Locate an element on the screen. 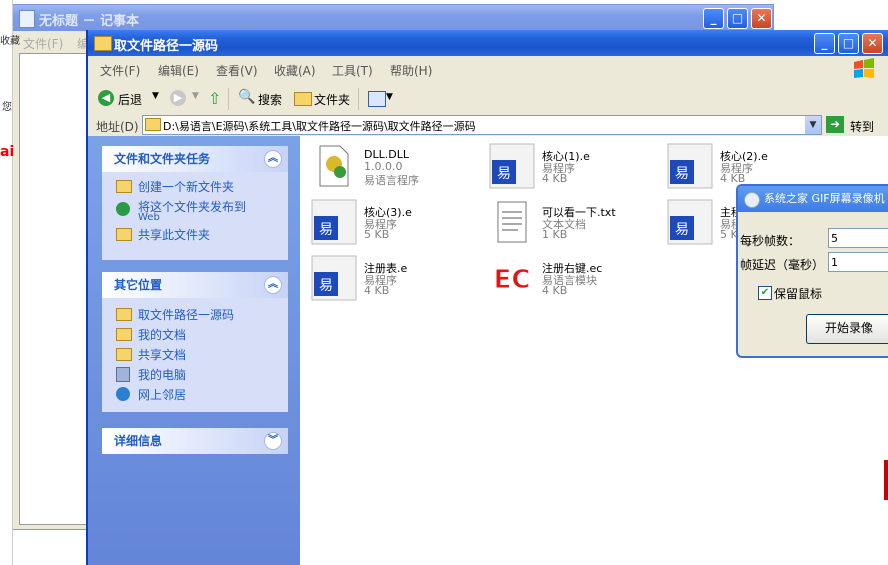 This screenshot has width=888, height=565. menu-edit: 编辑(E) is located at coordinates (178, 70).